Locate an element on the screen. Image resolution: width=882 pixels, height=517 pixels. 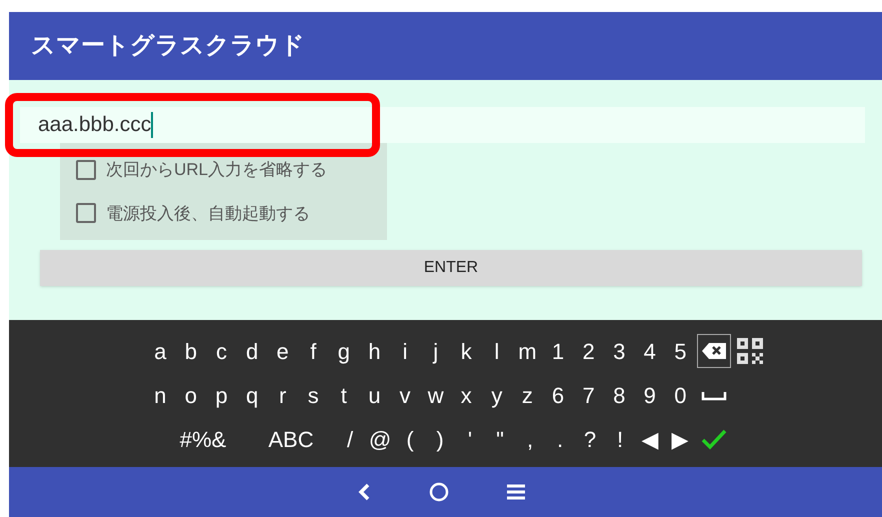
enter-button: ENTER is located at coordinates (451, 268).